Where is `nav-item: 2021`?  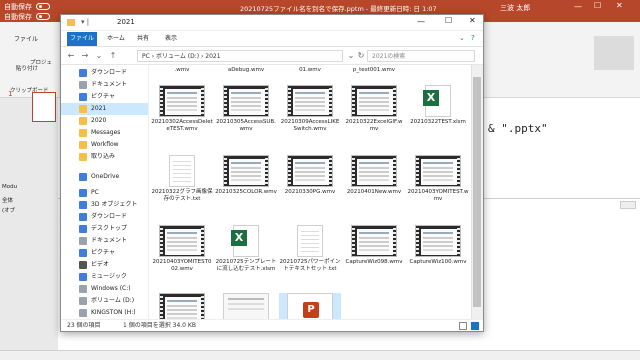
nav-item: 2021 is located at coordinates (104, 109).